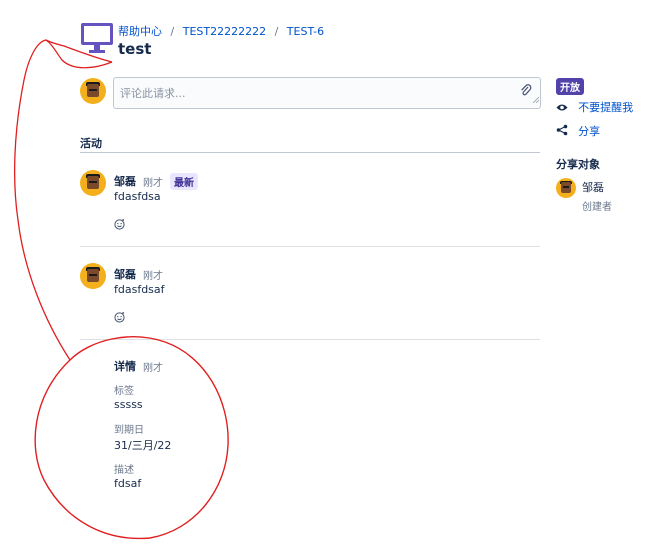 The height and width of the screenshot is (544, 658). What do you see at coordinates (578, 164) in the screenshot?
I see `shared-with-heading: 分享对象` at bounding box center [578, 164].